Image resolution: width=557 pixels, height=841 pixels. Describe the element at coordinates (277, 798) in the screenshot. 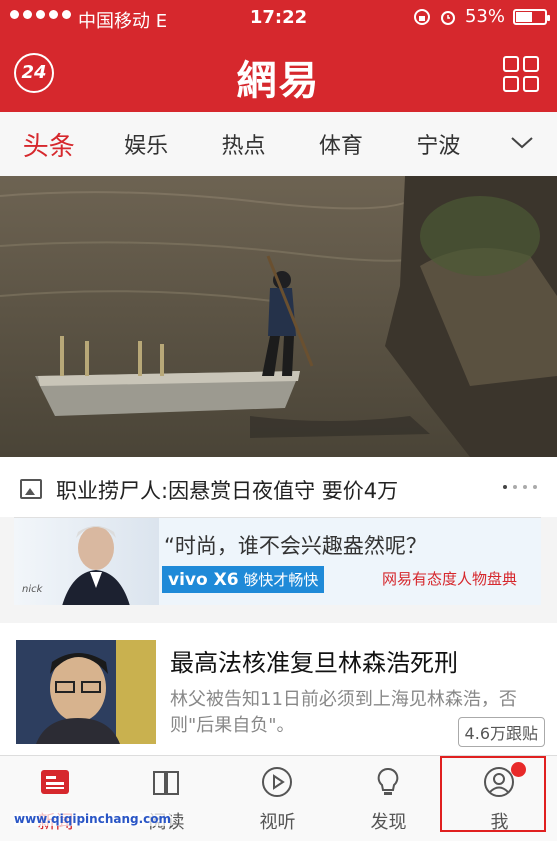

I see `nav-video: 视听` at that location.